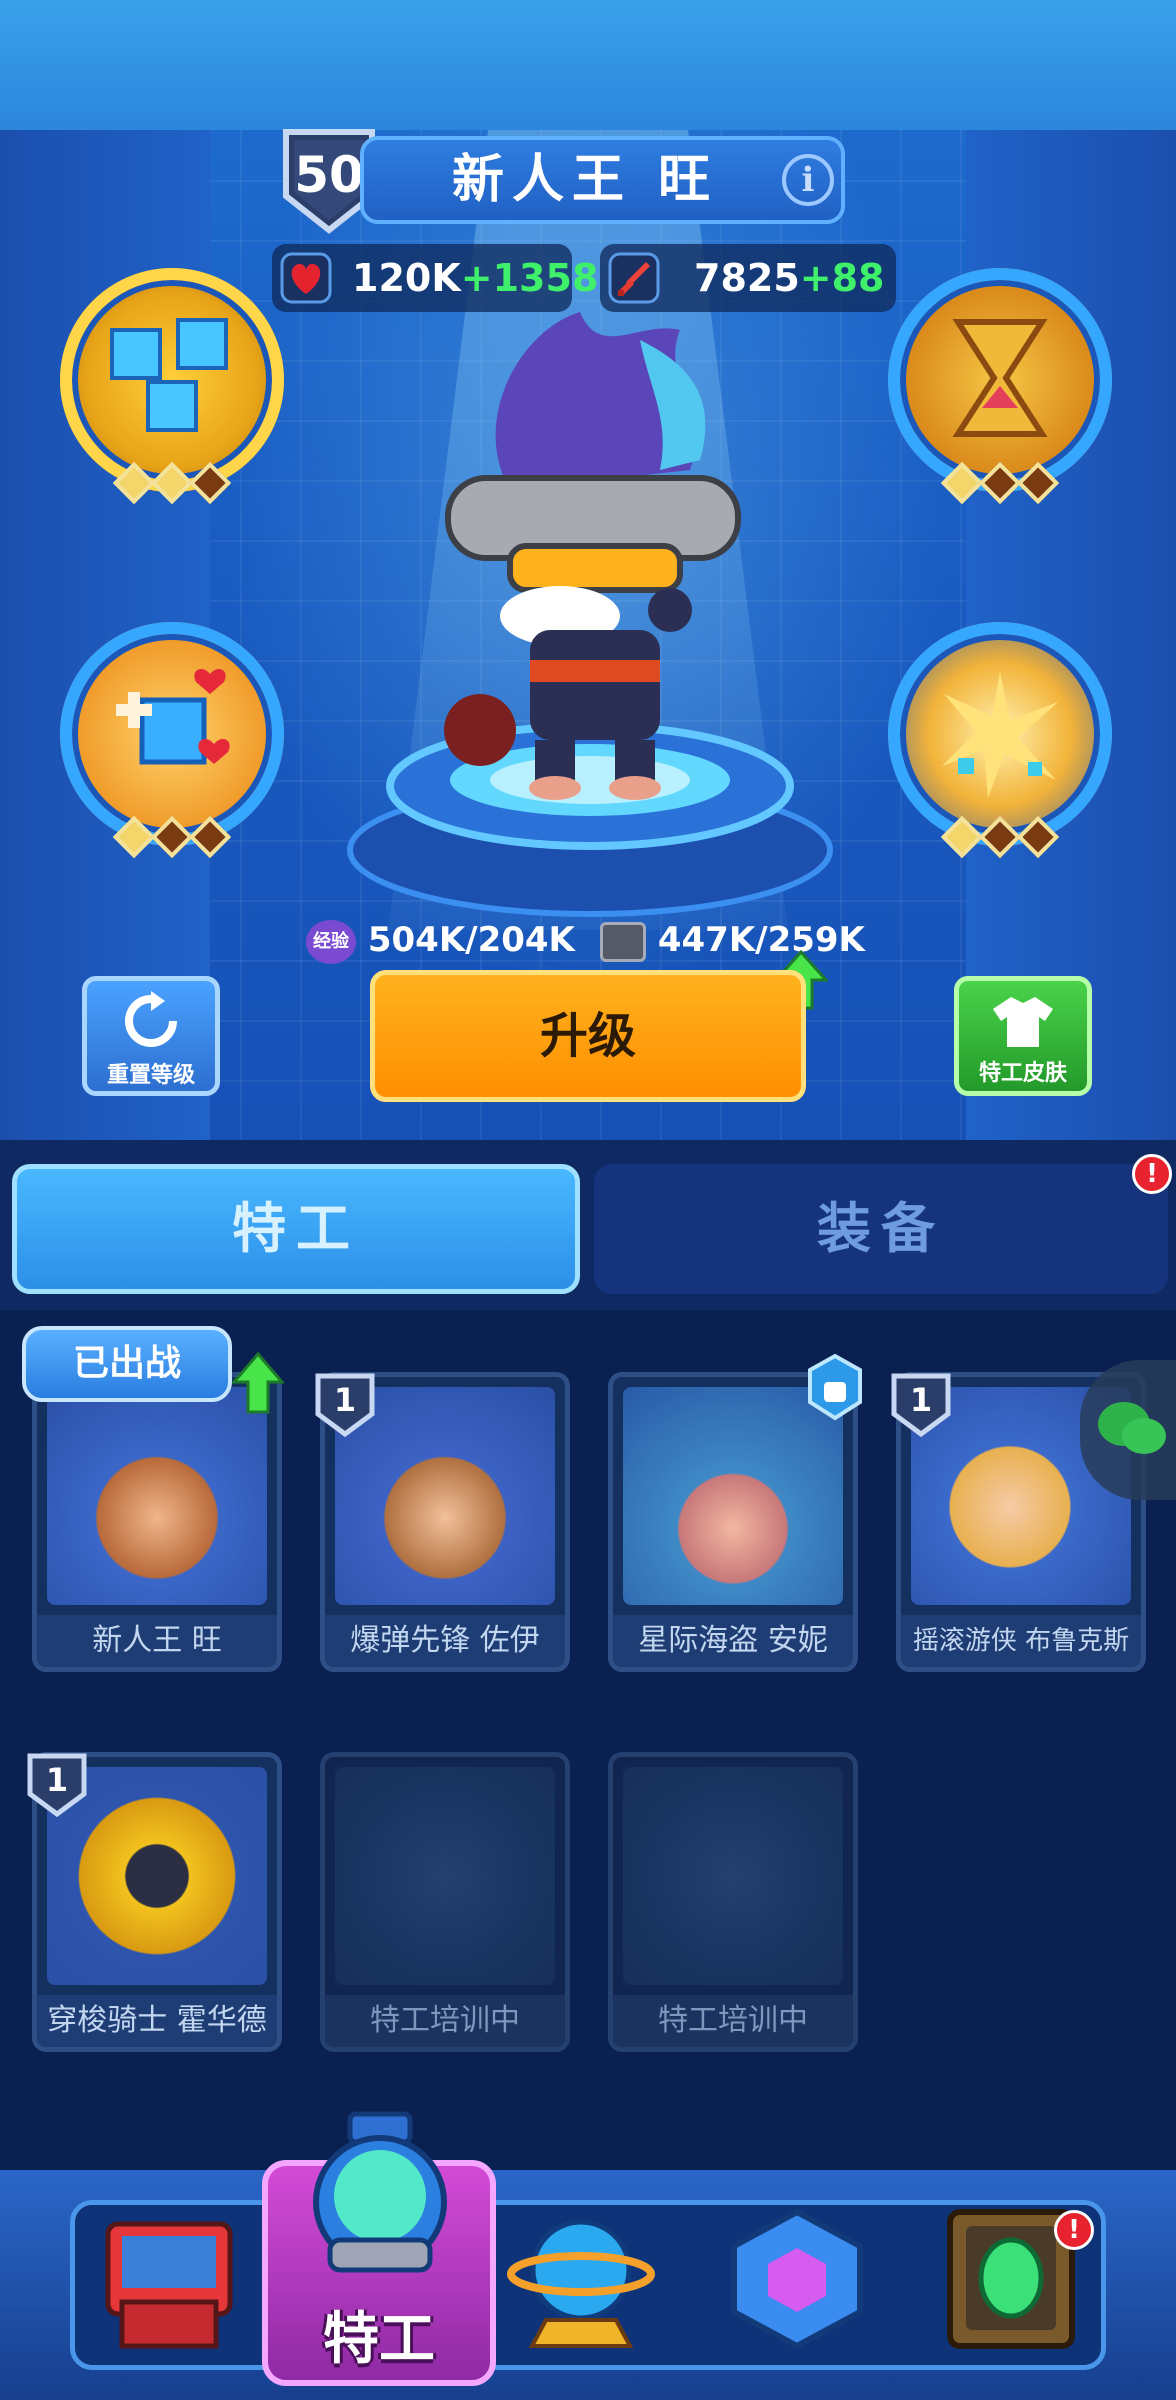 The width and height of the screenshot is (1176, 2400). I want to click on exp-icon: 经验, so click(331, 941).